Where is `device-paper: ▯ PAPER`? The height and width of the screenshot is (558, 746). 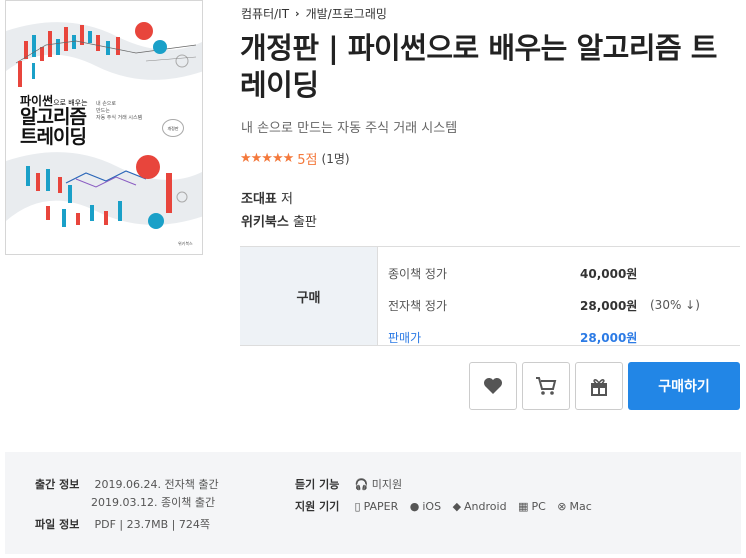
device-paper: ▯ PAPER is located at coordinates (377, 506).